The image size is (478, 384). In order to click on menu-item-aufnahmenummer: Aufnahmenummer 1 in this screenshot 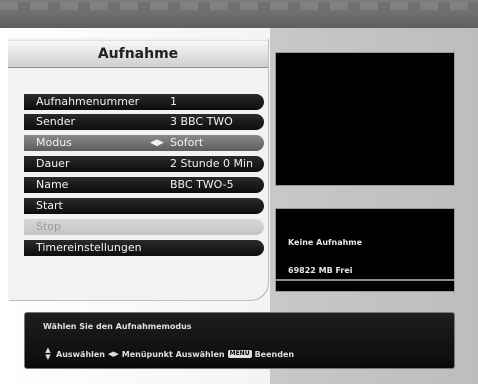, I will do `click(144, 102)`.